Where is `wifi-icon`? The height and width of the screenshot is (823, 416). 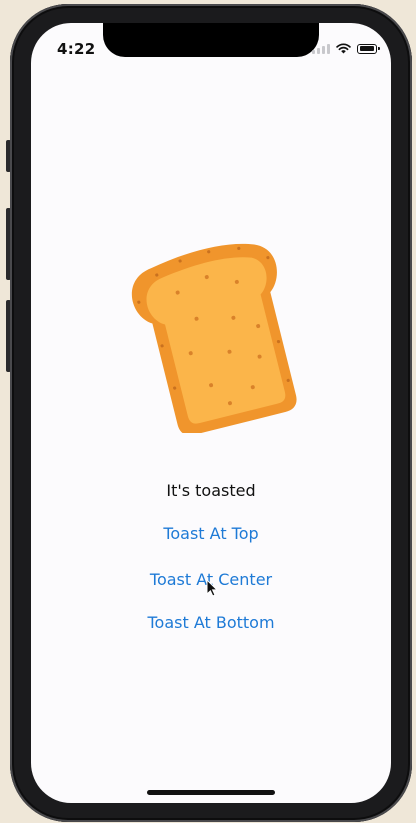
wifi-icon is located at coordinates (343, 48).